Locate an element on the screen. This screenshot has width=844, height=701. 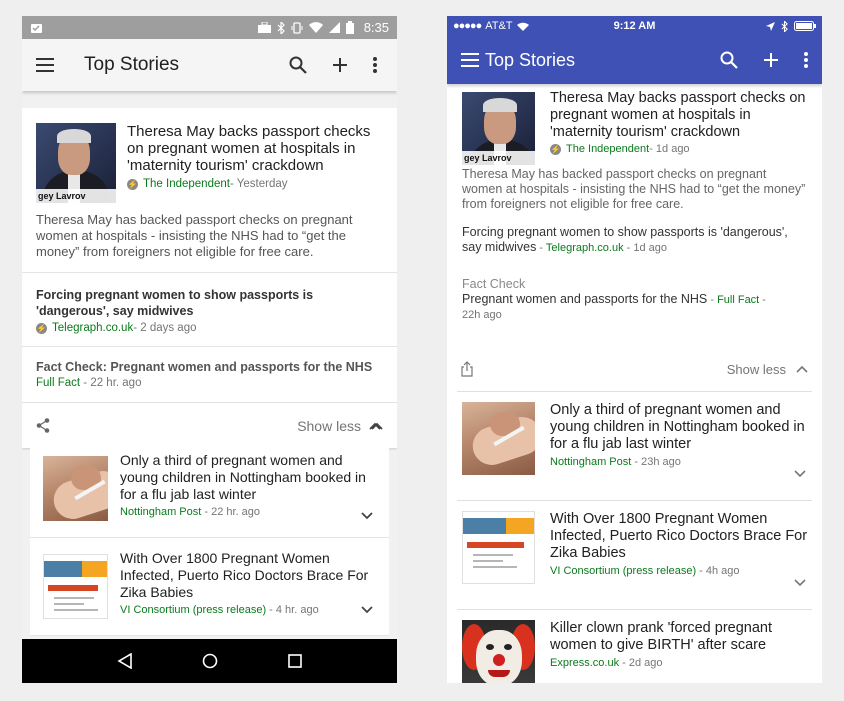
notification-icon is located at coordinates (36, 28).